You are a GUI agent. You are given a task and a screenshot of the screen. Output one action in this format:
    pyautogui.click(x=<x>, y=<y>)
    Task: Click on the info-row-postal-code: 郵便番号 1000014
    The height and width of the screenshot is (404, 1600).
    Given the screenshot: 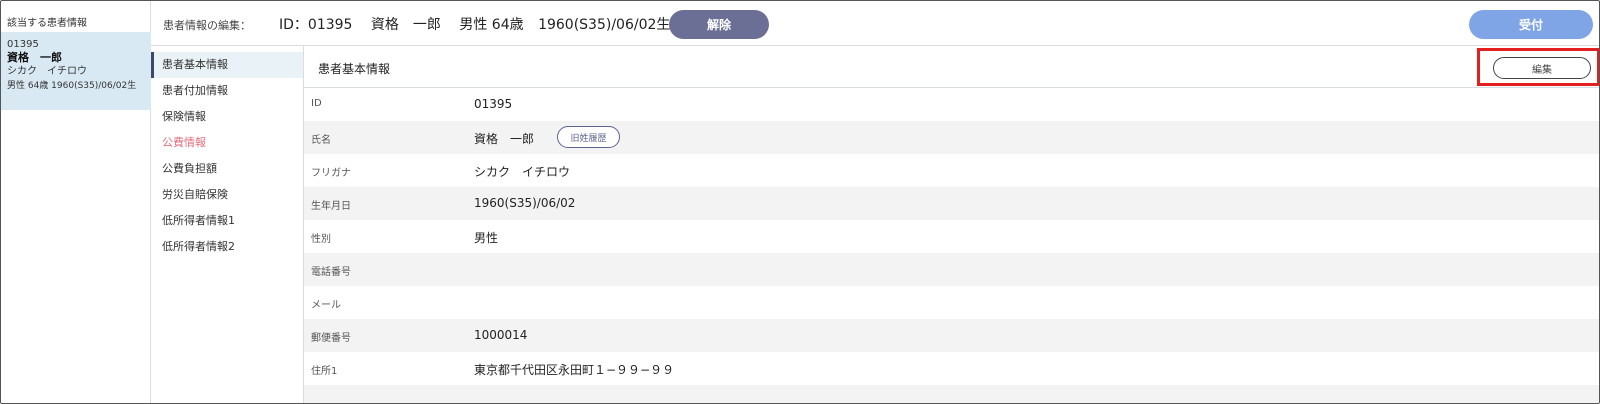 What is the action you would take?
    pyautogui.click(x=951, y=335)
    